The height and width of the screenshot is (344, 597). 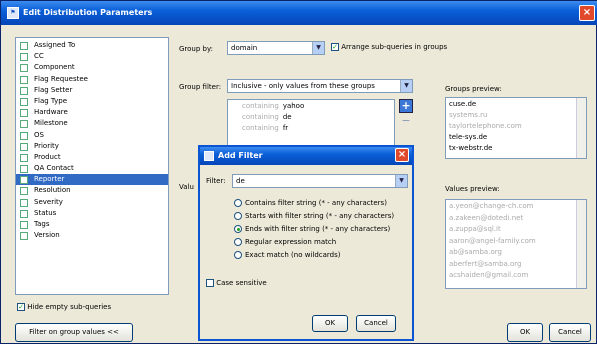 I want to click on filter-row: containing fr, so click(x=313, y=128).